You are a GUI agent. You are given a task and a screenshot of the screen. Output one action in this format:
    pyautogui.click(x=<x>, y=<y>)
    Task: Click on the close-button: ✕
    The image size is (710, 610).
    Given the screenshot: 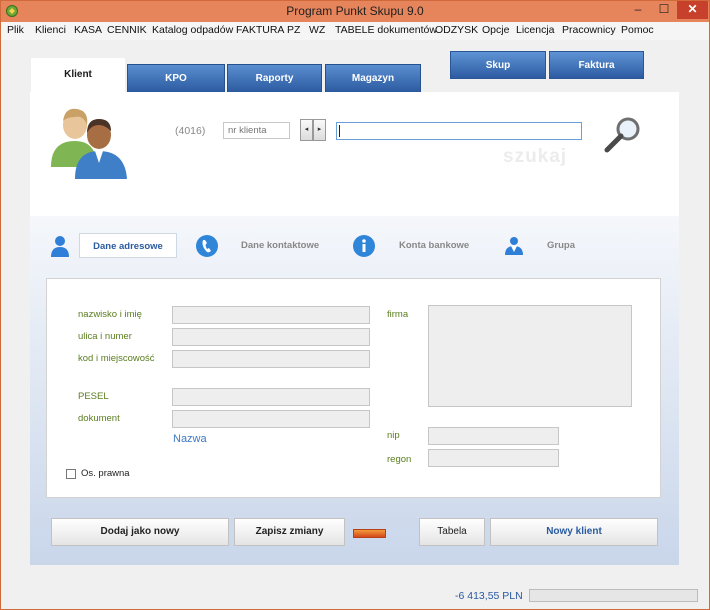 What is the action you would take?
    pyautogui.click(x=692, y=10)
    